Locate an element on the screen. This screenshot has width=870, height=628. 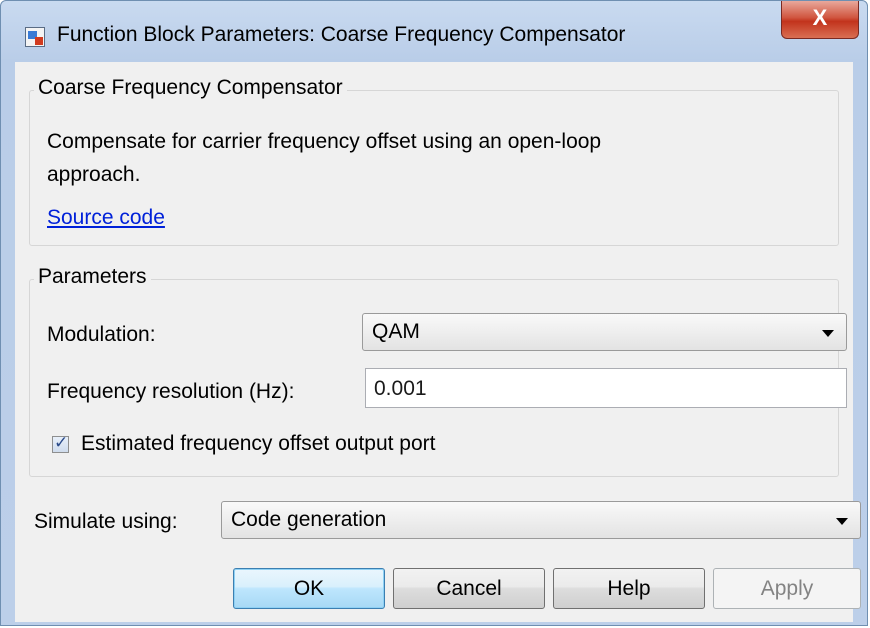
apply-button: Apply is located at coordinates (787, 588).